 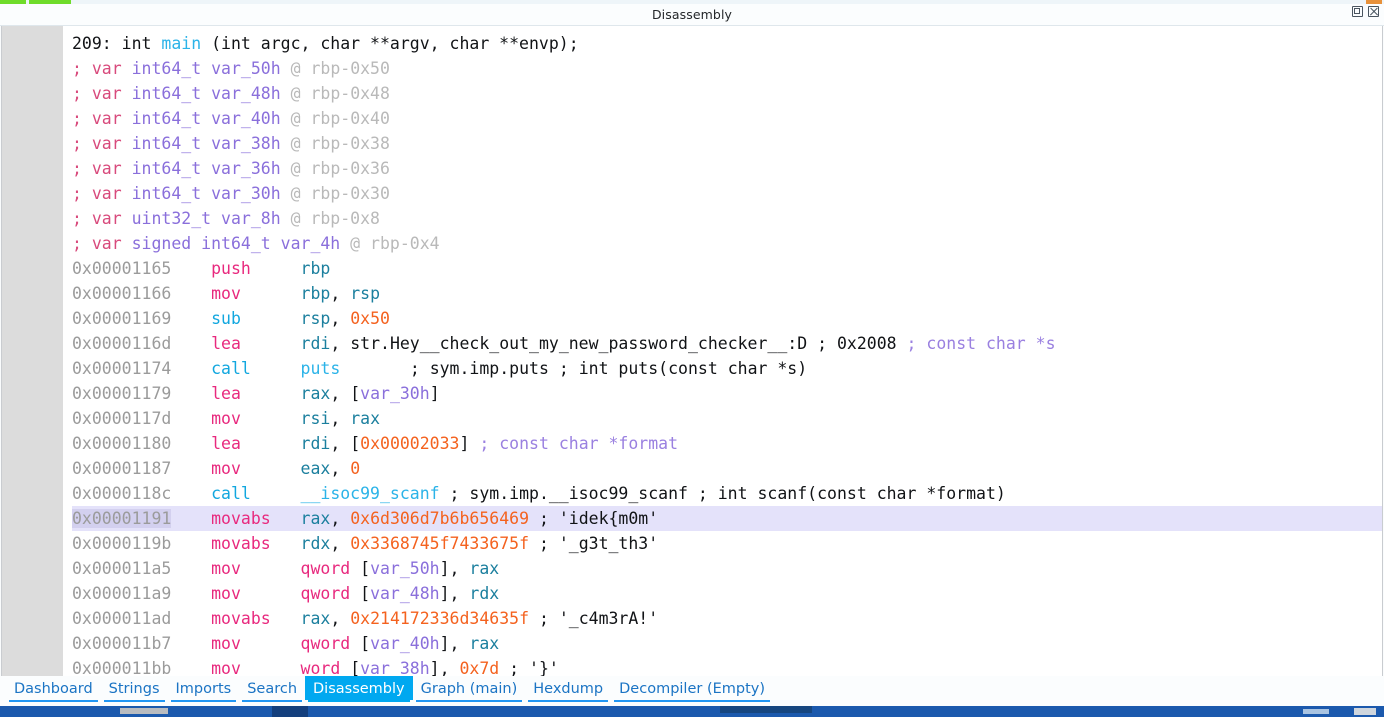 What do you see at coordinates (226, 468) in the screenshot?
I see `instruction-mnemonic: mov` at bounding box center [226, 468].